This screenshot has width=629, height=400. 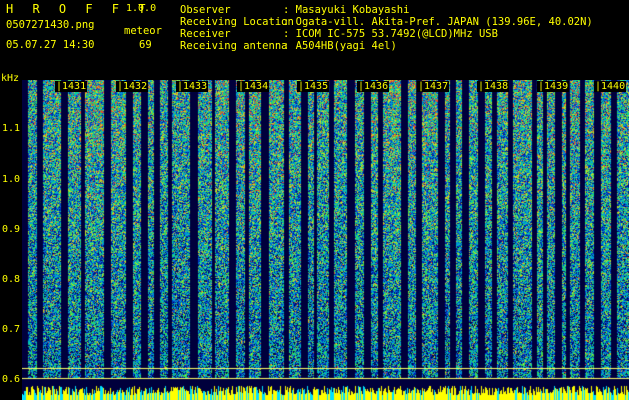 I want to click on x-tick-label: |1439, so click(x=553, y=86).